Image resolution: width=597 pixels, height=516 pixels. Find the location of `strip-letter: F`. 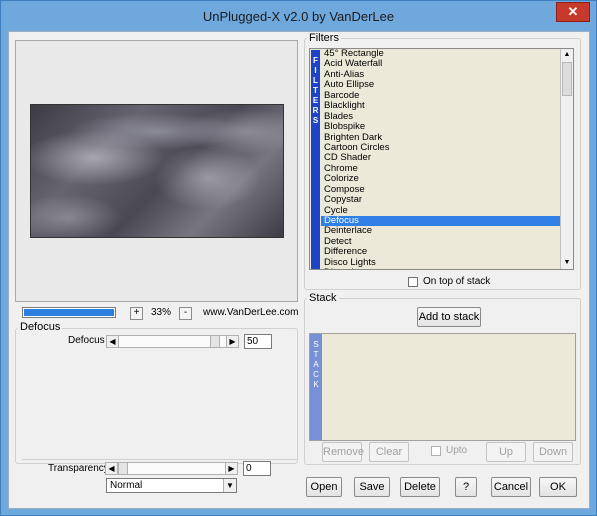

strip-letter: F is located at coordinates (315, 60).